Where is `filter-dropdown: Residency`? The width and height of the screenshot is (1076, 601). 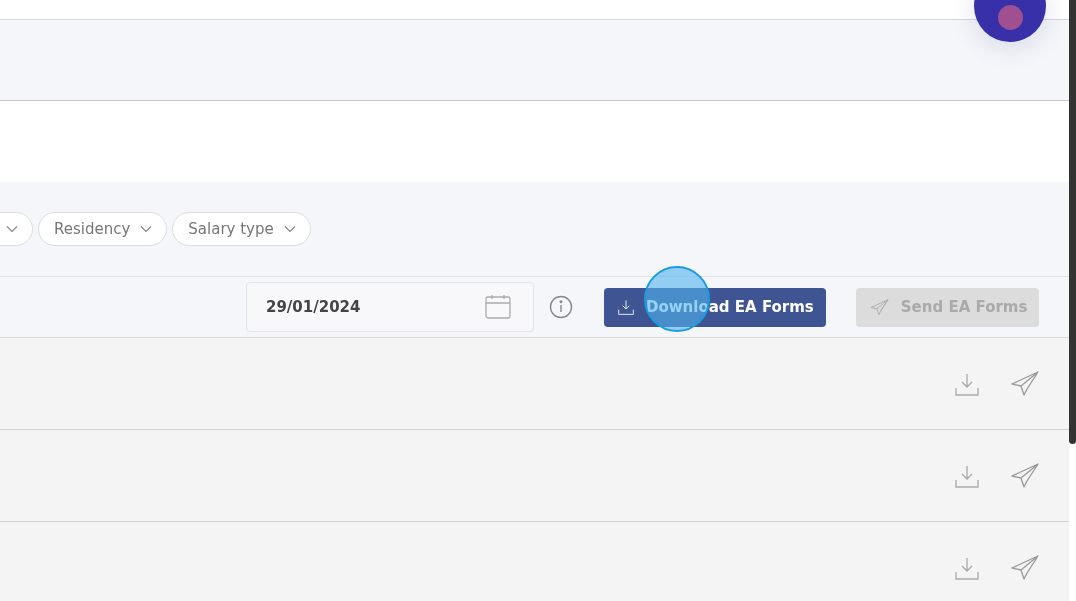
filter-dropdown: Residency is located at coordinates (103, 229).